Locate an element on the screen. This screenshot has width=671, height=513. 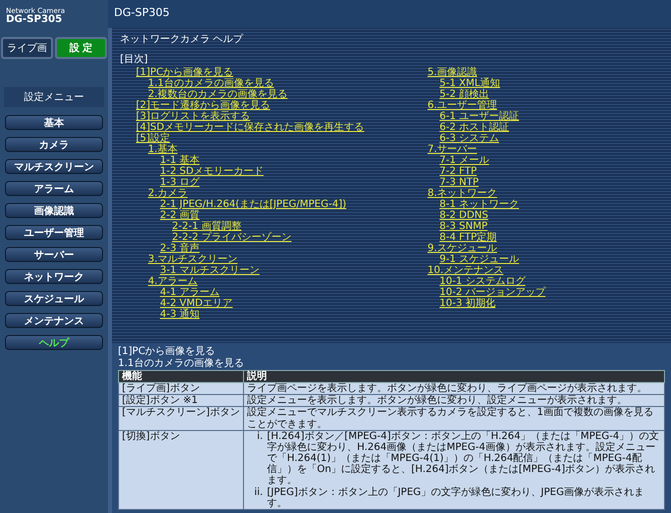
toc-link: 7-1 メール is located at coordinates (465, 160).